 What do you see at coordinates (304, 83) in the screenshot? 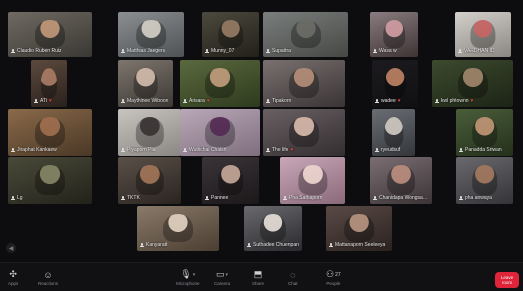
I see `participant-tile: Tipakorn` at bounding box center [304, 83].